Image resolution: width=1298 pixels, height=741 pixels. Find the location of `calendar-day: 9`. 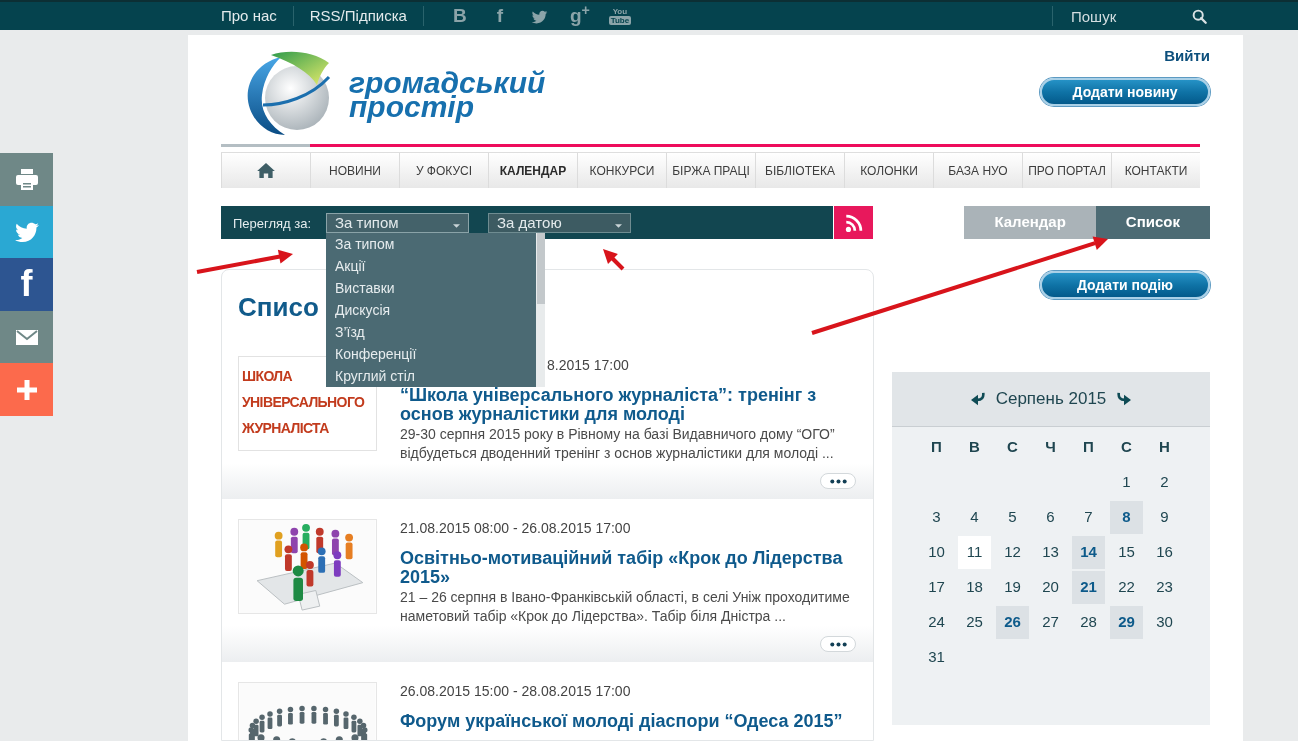

calendar-day: 9 is located at coordinates (1164, 517).